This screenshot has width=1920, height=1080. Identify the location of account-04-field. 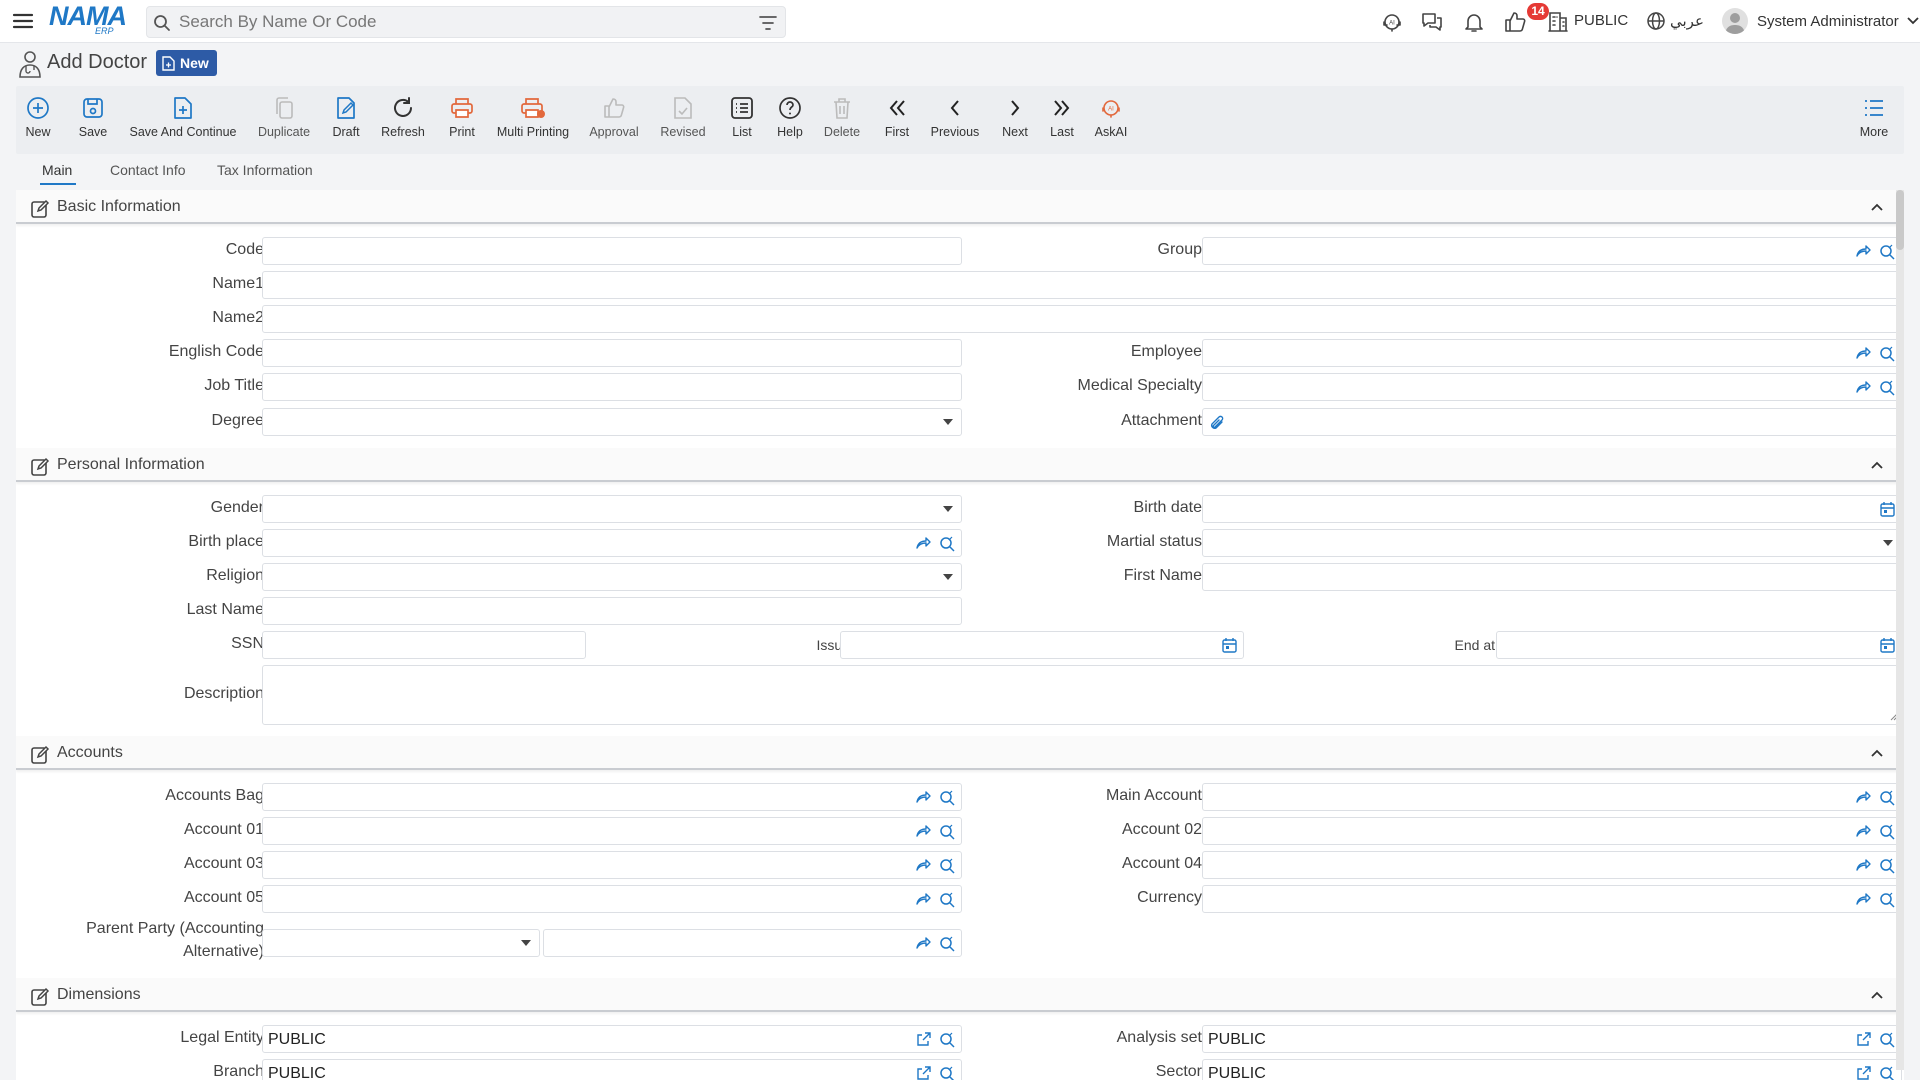
(1552, 865).